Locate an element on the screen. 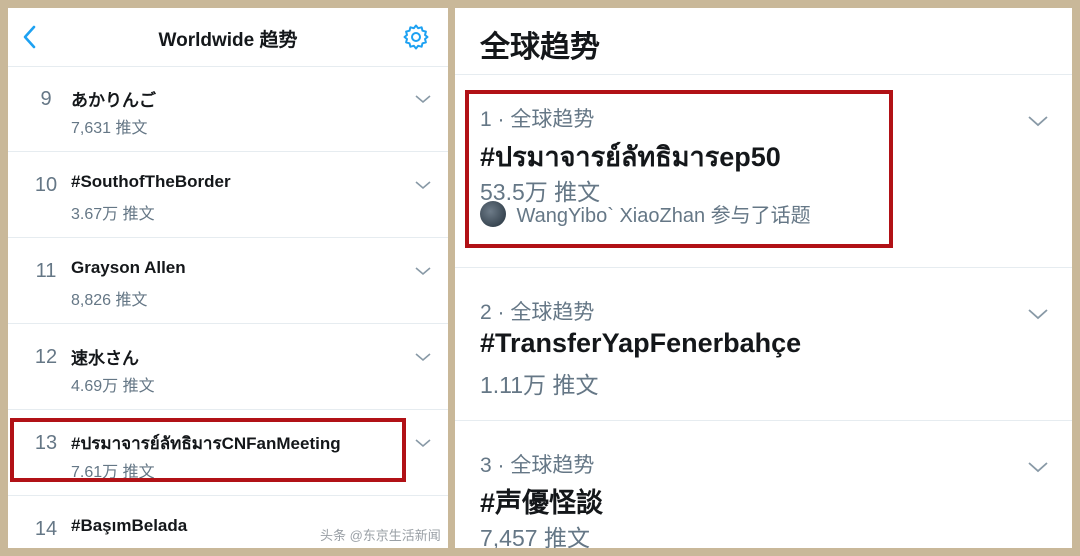 The image size is (1080, 556). gear-icon is located at coordinates (416, 37).